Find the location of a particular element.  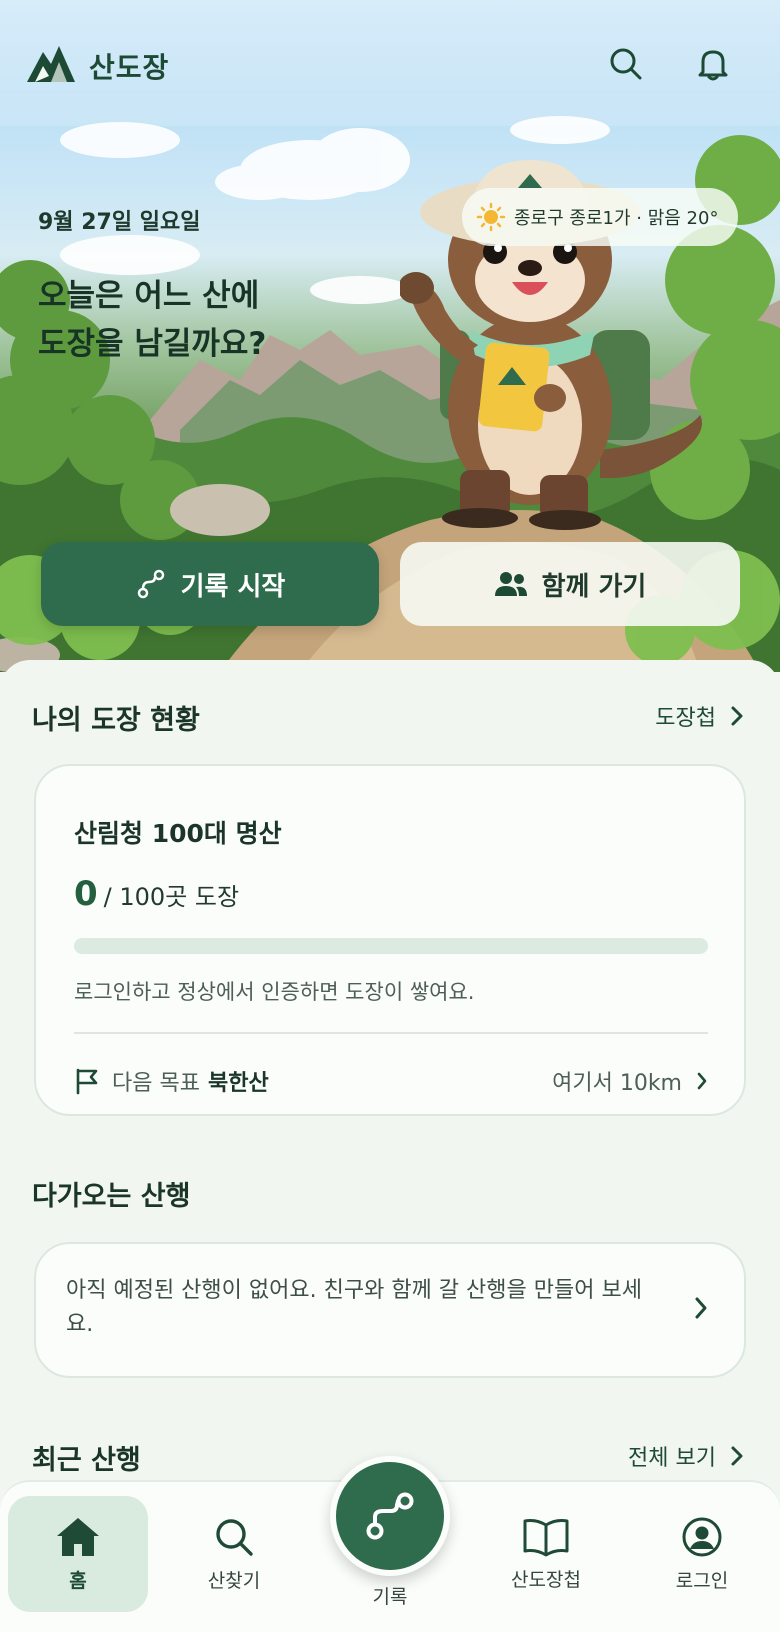

next-goal-row: 다음 목표 북한산 여기서 10km is located at coordinates (391, 1081).